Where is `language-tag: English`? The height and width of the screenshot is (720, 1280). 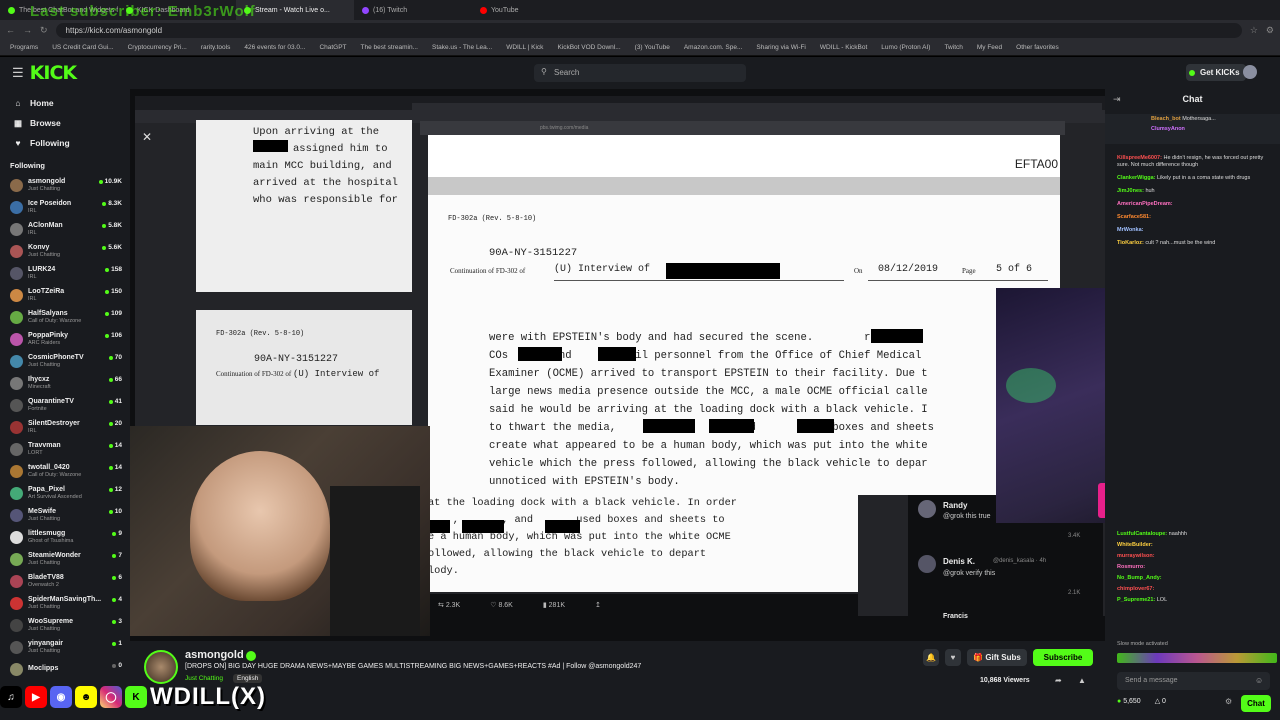
language-tag: English is located at coordinates (248, 678).